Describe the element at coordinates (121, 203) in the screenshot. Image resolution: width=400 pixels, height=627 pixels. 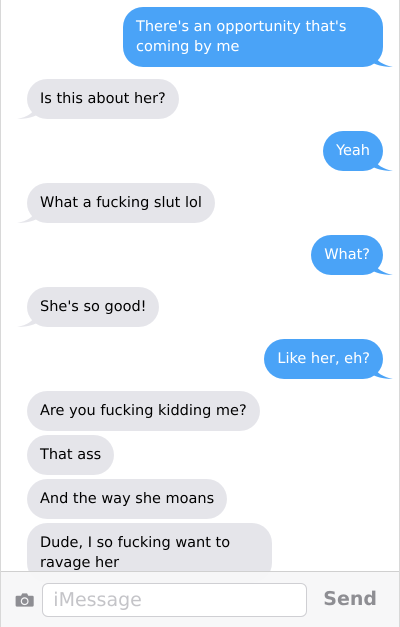
I see `message-bubble: What a fucking slut lol` at that location.